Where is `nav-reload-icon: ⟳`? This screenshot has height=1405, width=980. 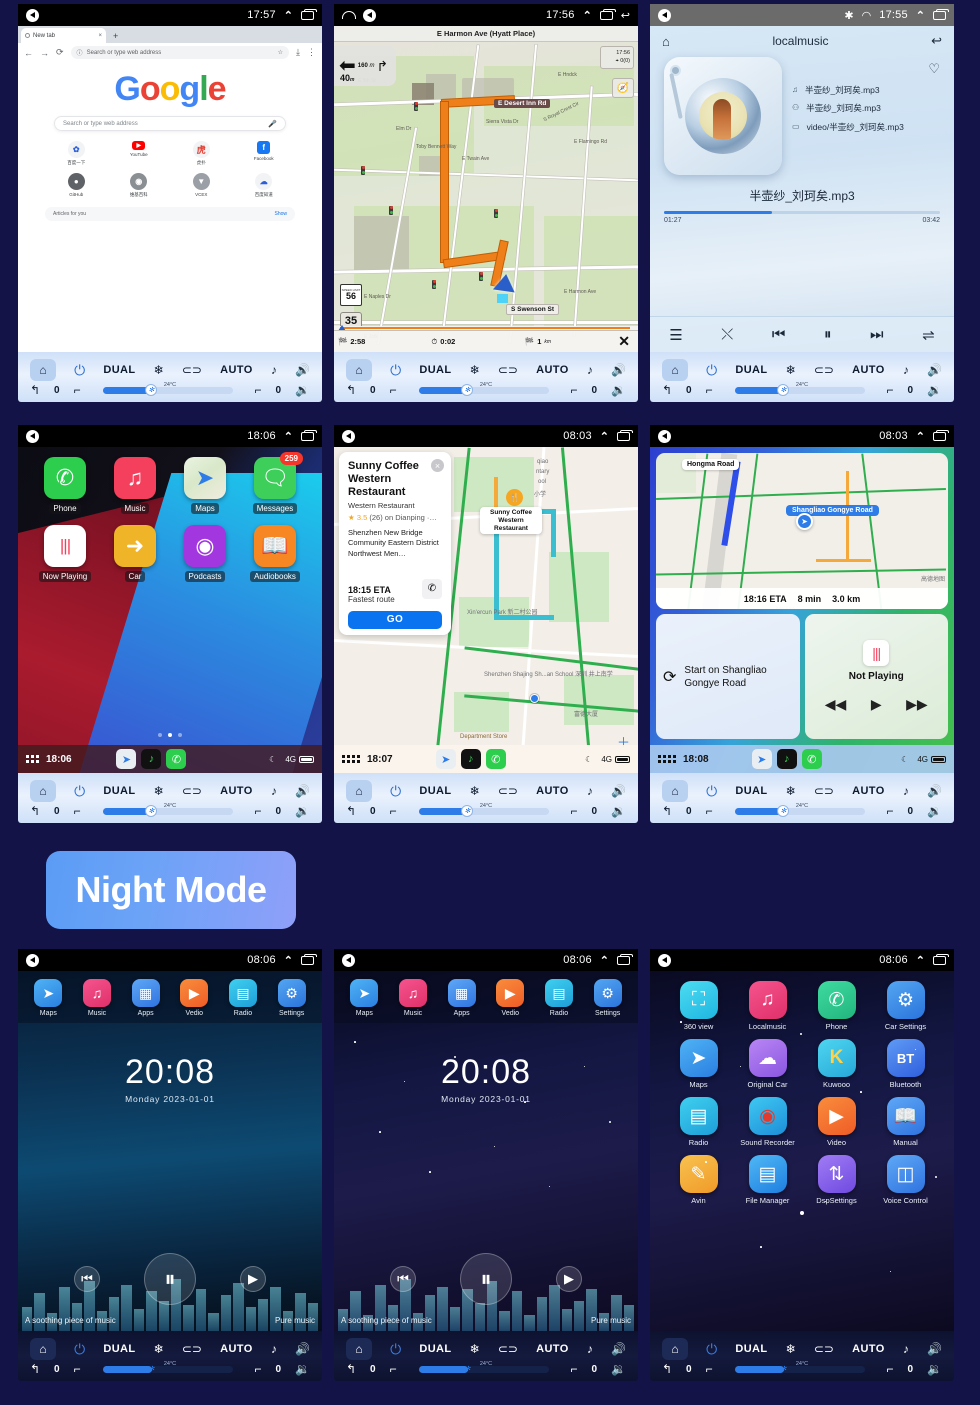 nav-reload-icon: ⟳ is located at coordinates (60, 52).